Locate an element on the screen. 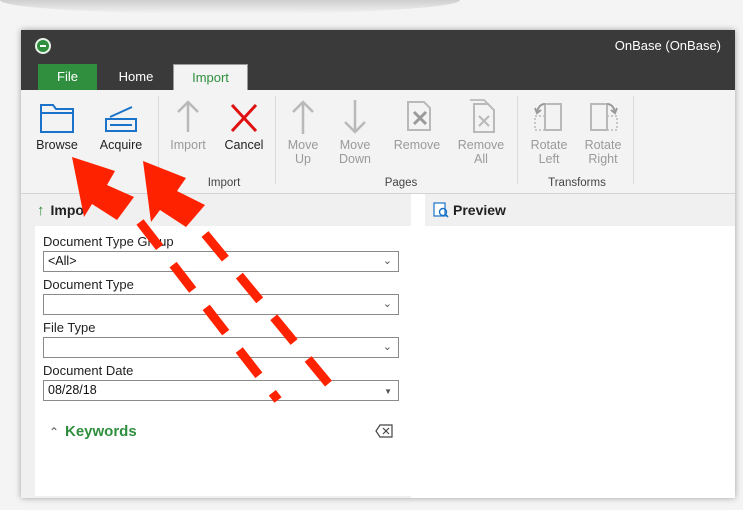 The image size is (743, 510). browse-button: Browse is located at coordinates (57, 134).